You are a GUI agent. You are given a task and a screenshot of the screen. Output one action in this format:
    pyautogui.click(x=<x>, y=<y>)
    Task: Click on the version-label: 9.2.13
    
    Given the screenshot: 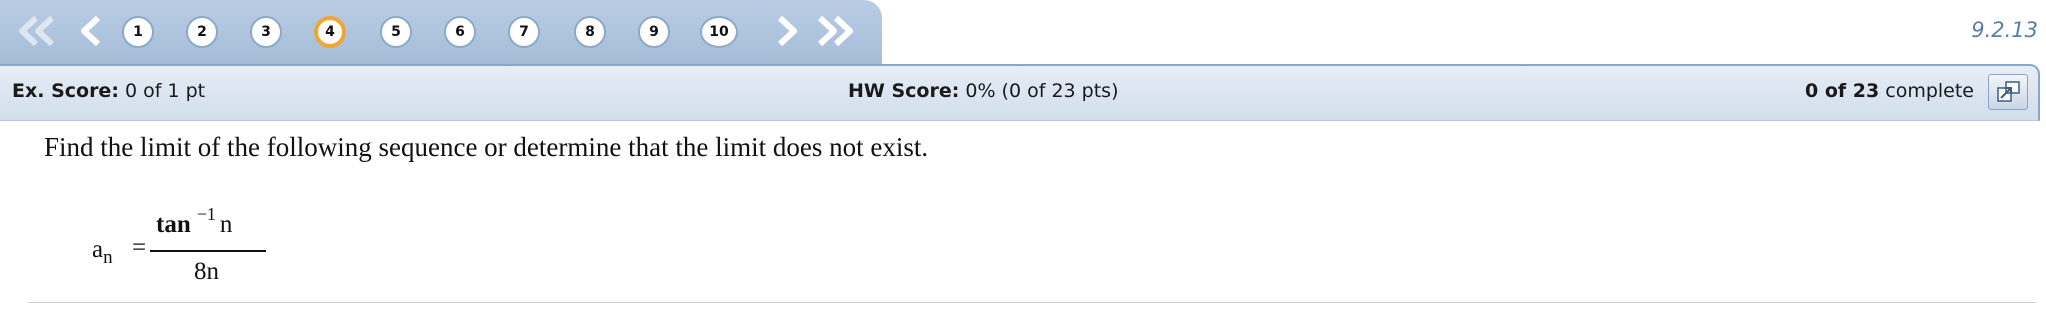 What is the action you would take?
    pyautogui.click(x=2004, y=30)
    